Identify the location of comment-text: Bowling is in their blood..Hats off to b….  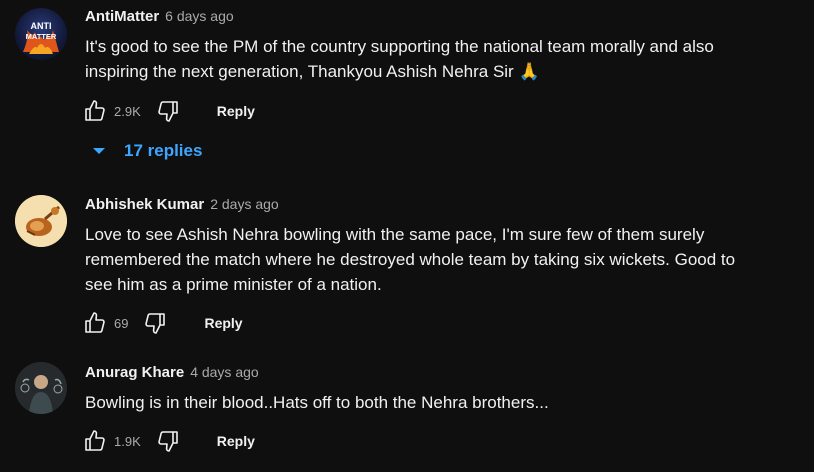
(317, 402).